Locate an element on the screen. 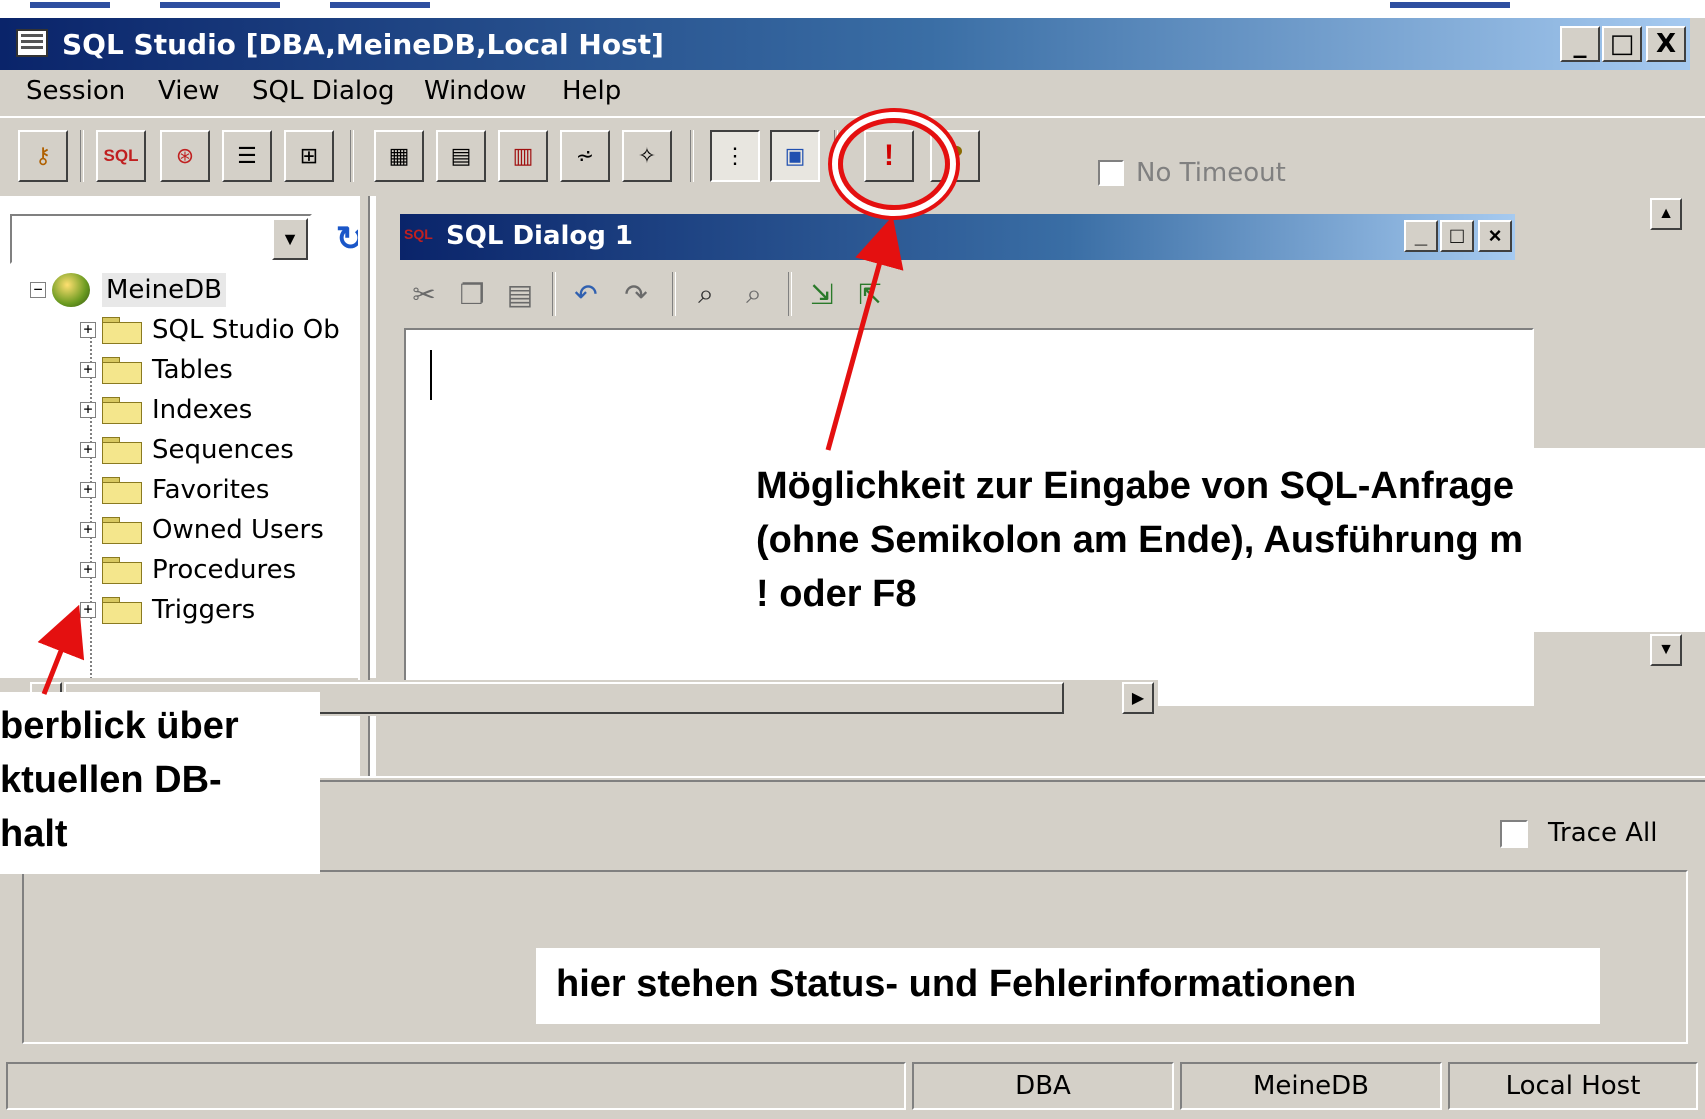 The height and width of the screenshot is (1119, 1705). status-bar: DBA MeineDB Local Host is located at coordinates (852, 1085).